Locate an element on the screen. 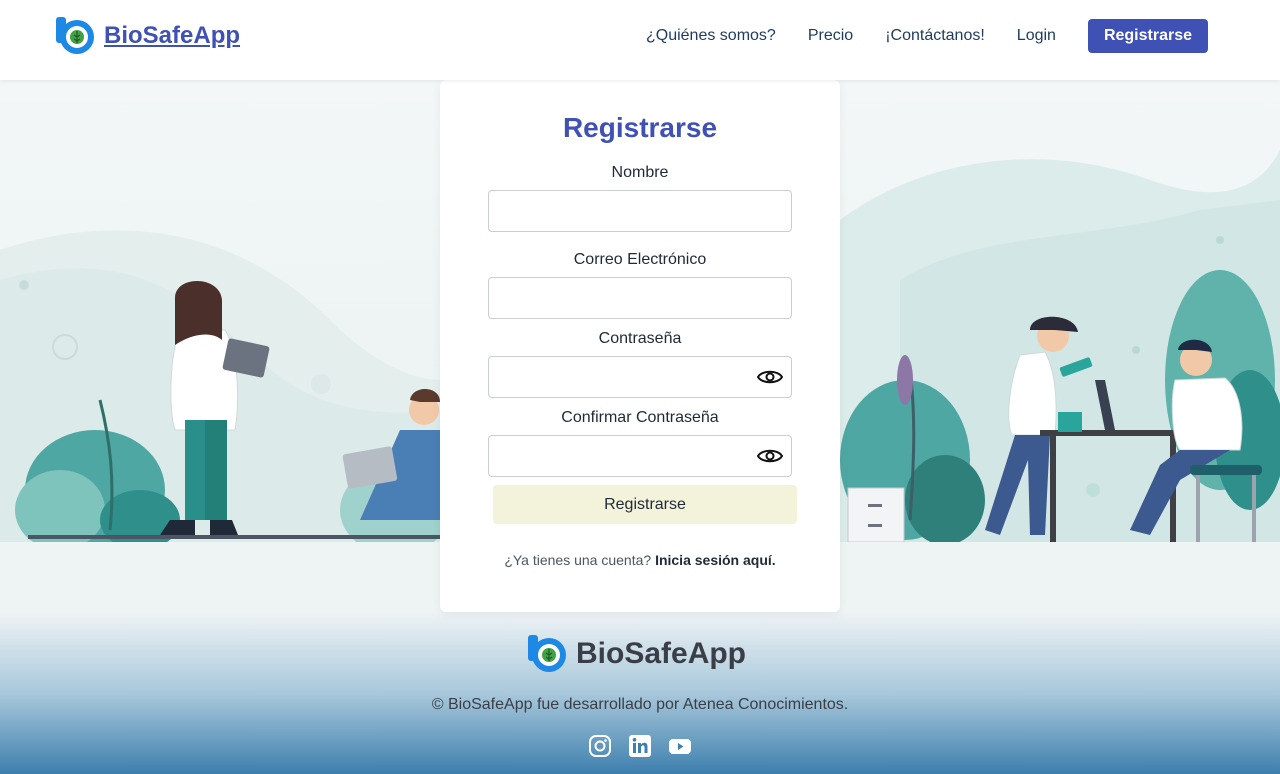 The image size is (1280, 774). nav-login-link: Login is located at coordinates (1036, 36).